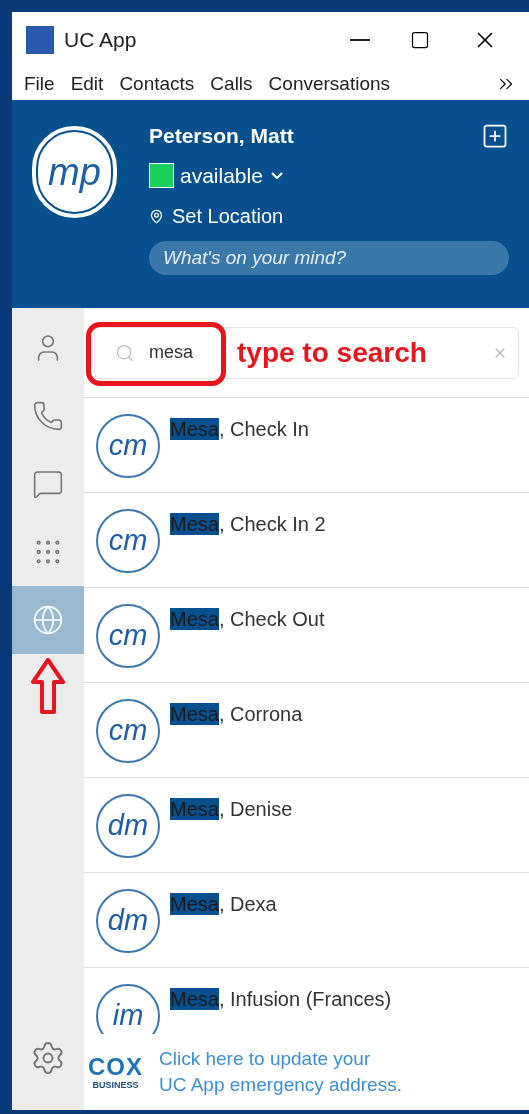 The width and height of the screenshot is (529, 1114). Describe the element at coordinates (281, 999) in the screenshot. I see `contact-name: Mesa, Infusion (Frances)` at that location.